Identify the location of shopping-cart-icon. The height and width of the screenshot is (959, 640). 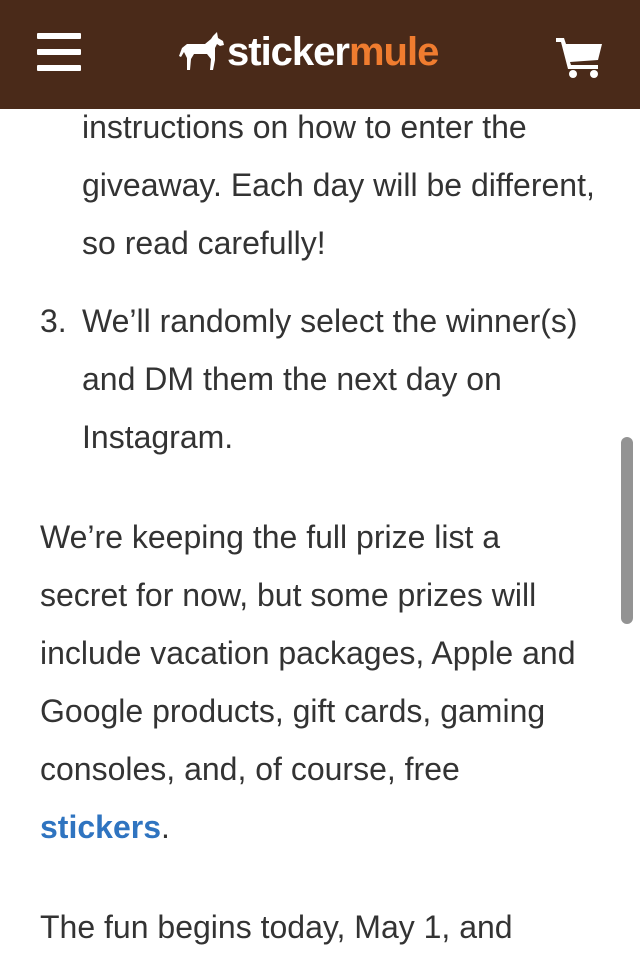
(580, 57).